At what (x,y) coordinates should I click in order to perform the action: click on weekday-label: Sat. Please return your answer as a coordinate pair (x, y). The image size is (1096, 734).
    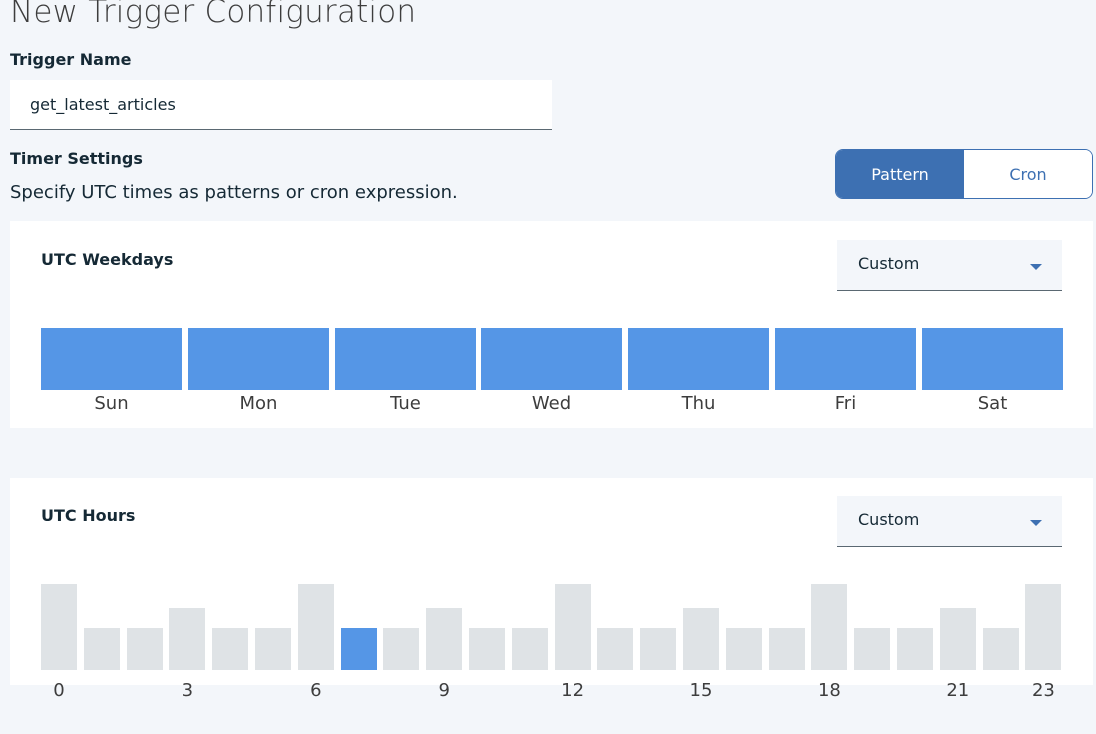
    Looking at the image, I should click on (992, 403).